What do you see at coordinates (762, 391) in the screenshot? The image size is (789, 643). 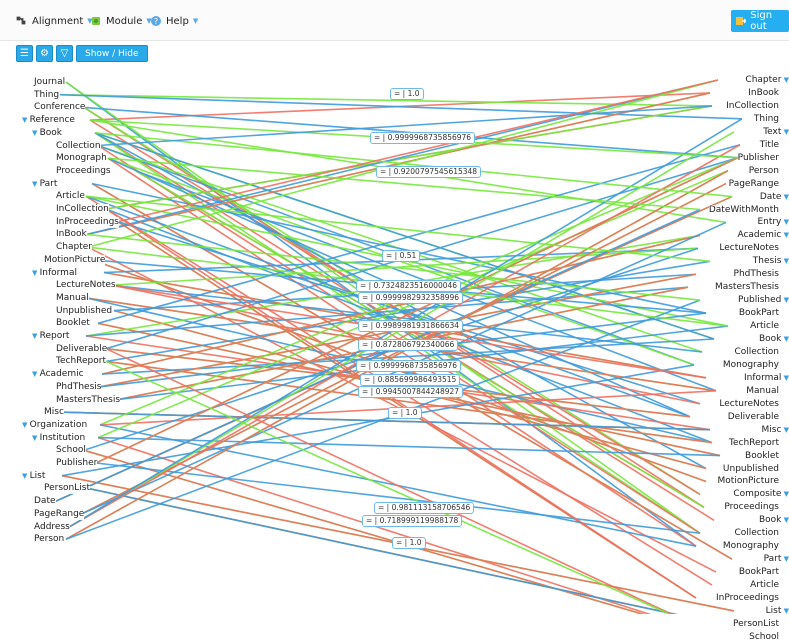 I see `right-tree-item: Manual` at bounding box center [762, 391].